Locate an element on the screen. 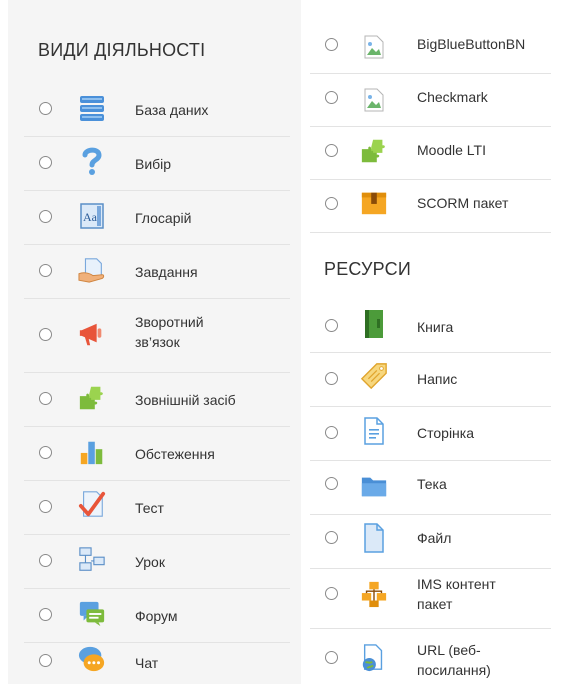  activity-label: Форум is located at coordinates (156, 616).